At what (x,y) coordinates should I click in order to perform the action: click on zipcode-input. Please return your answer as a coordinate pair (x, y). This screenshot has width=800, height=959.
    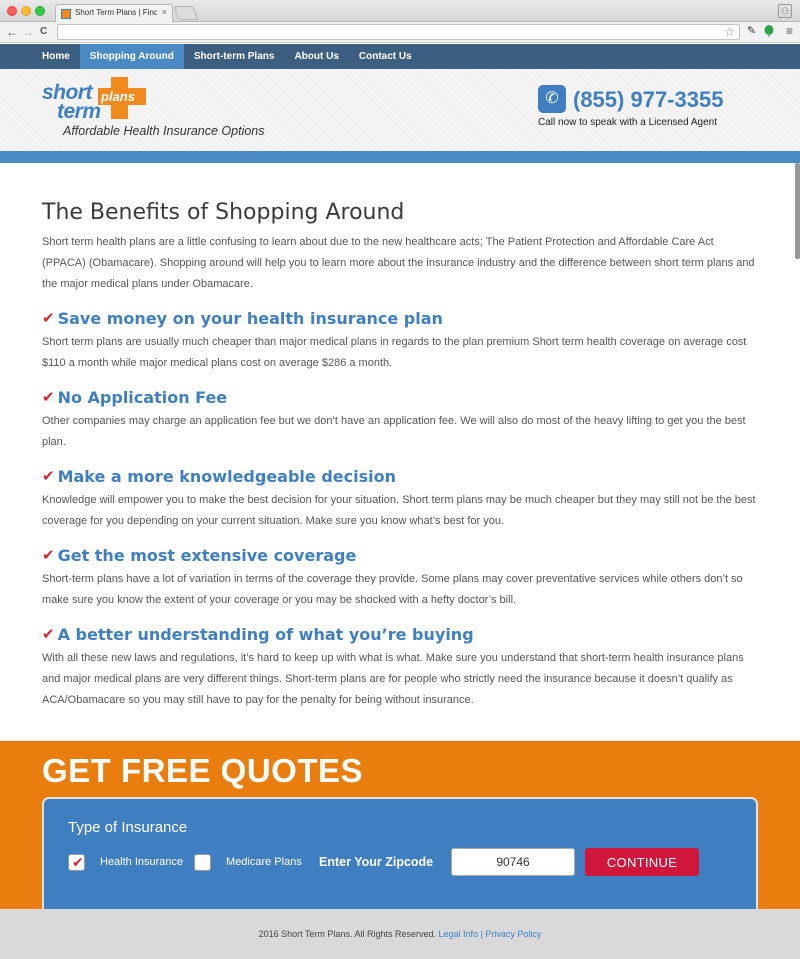
    Looking at the image, I should click on (513, 862).